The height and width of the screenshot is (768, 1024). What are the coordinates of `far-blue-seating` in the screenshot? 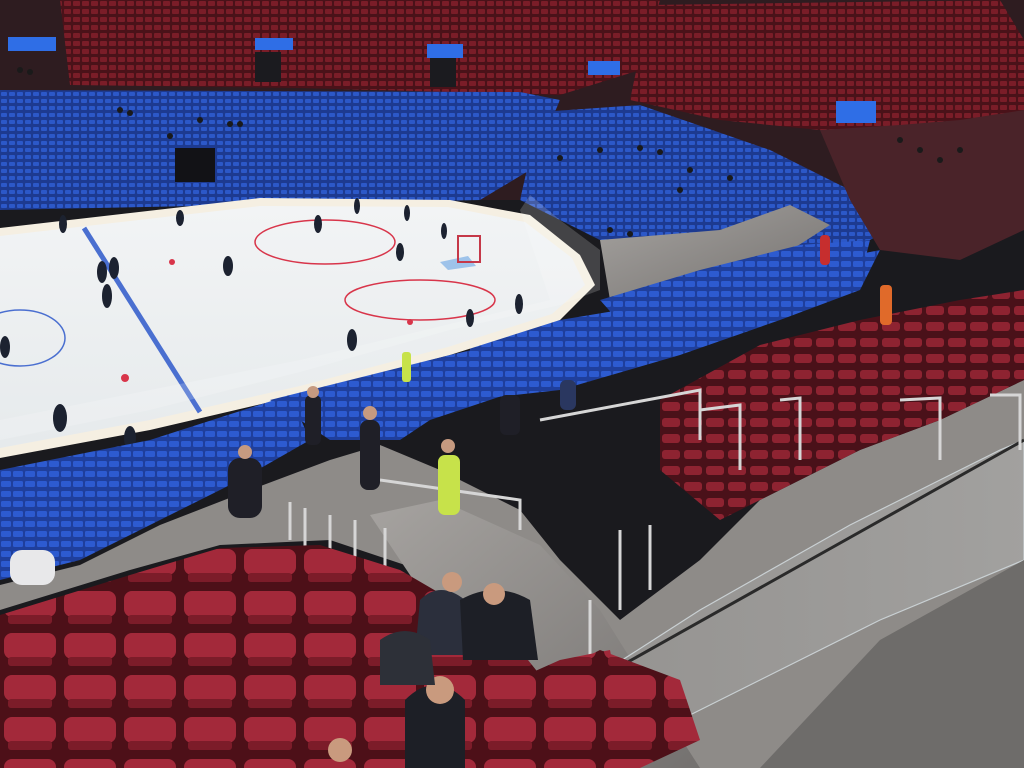 It's located at (280, 150).